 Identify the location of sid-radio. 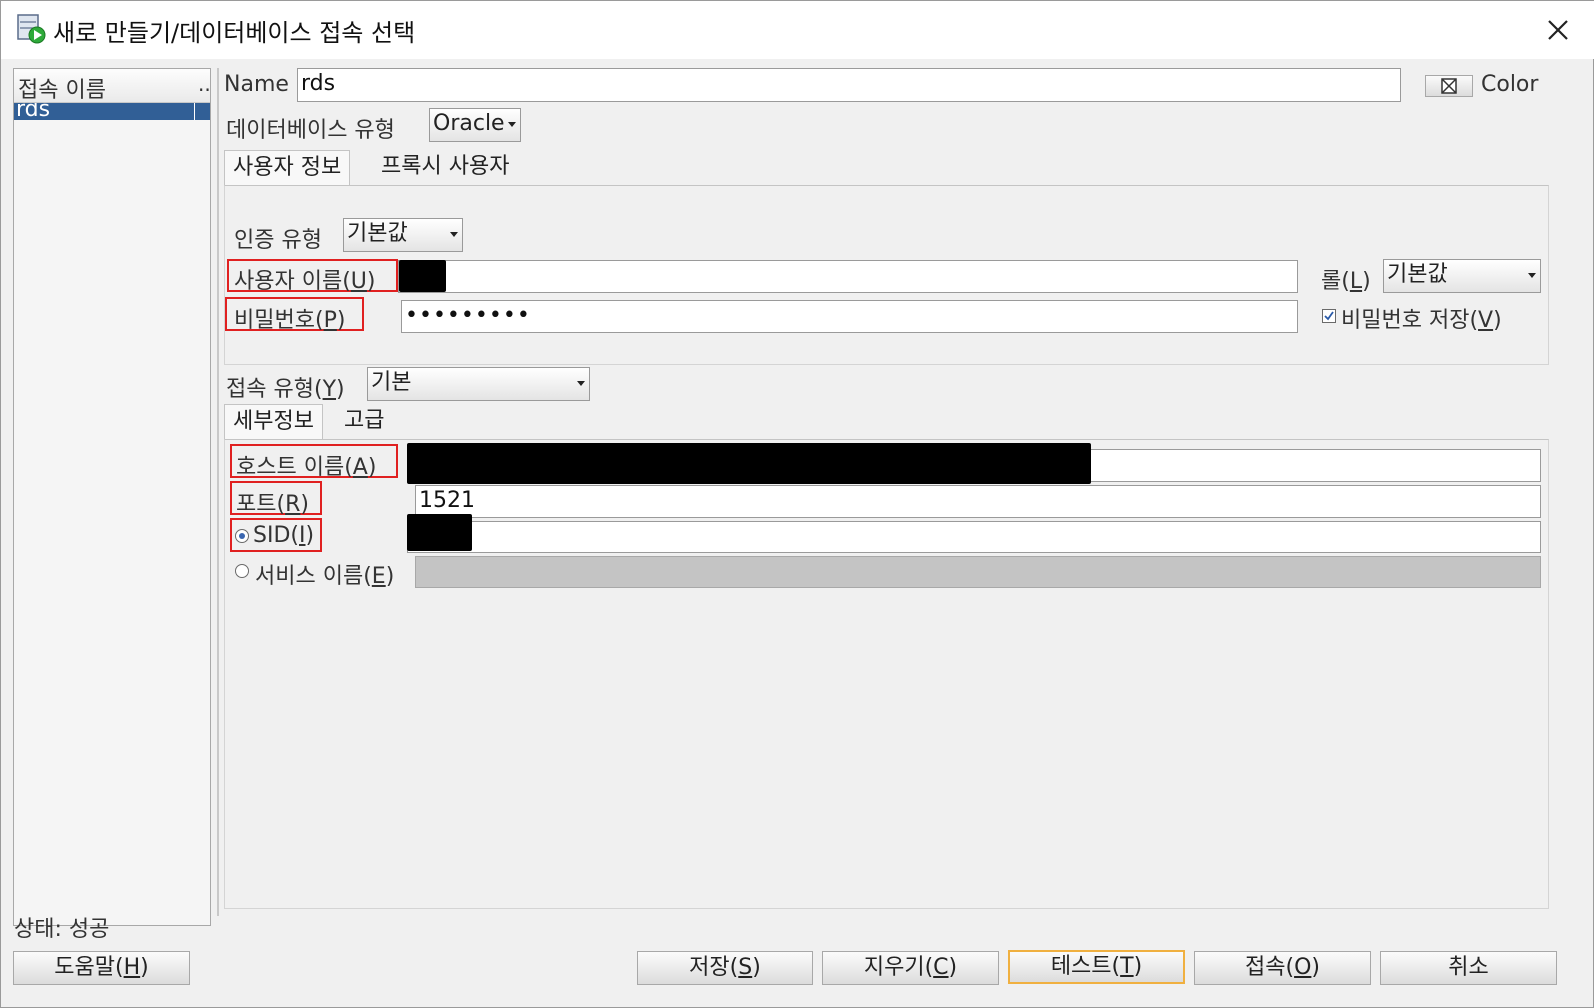
(242, 536).